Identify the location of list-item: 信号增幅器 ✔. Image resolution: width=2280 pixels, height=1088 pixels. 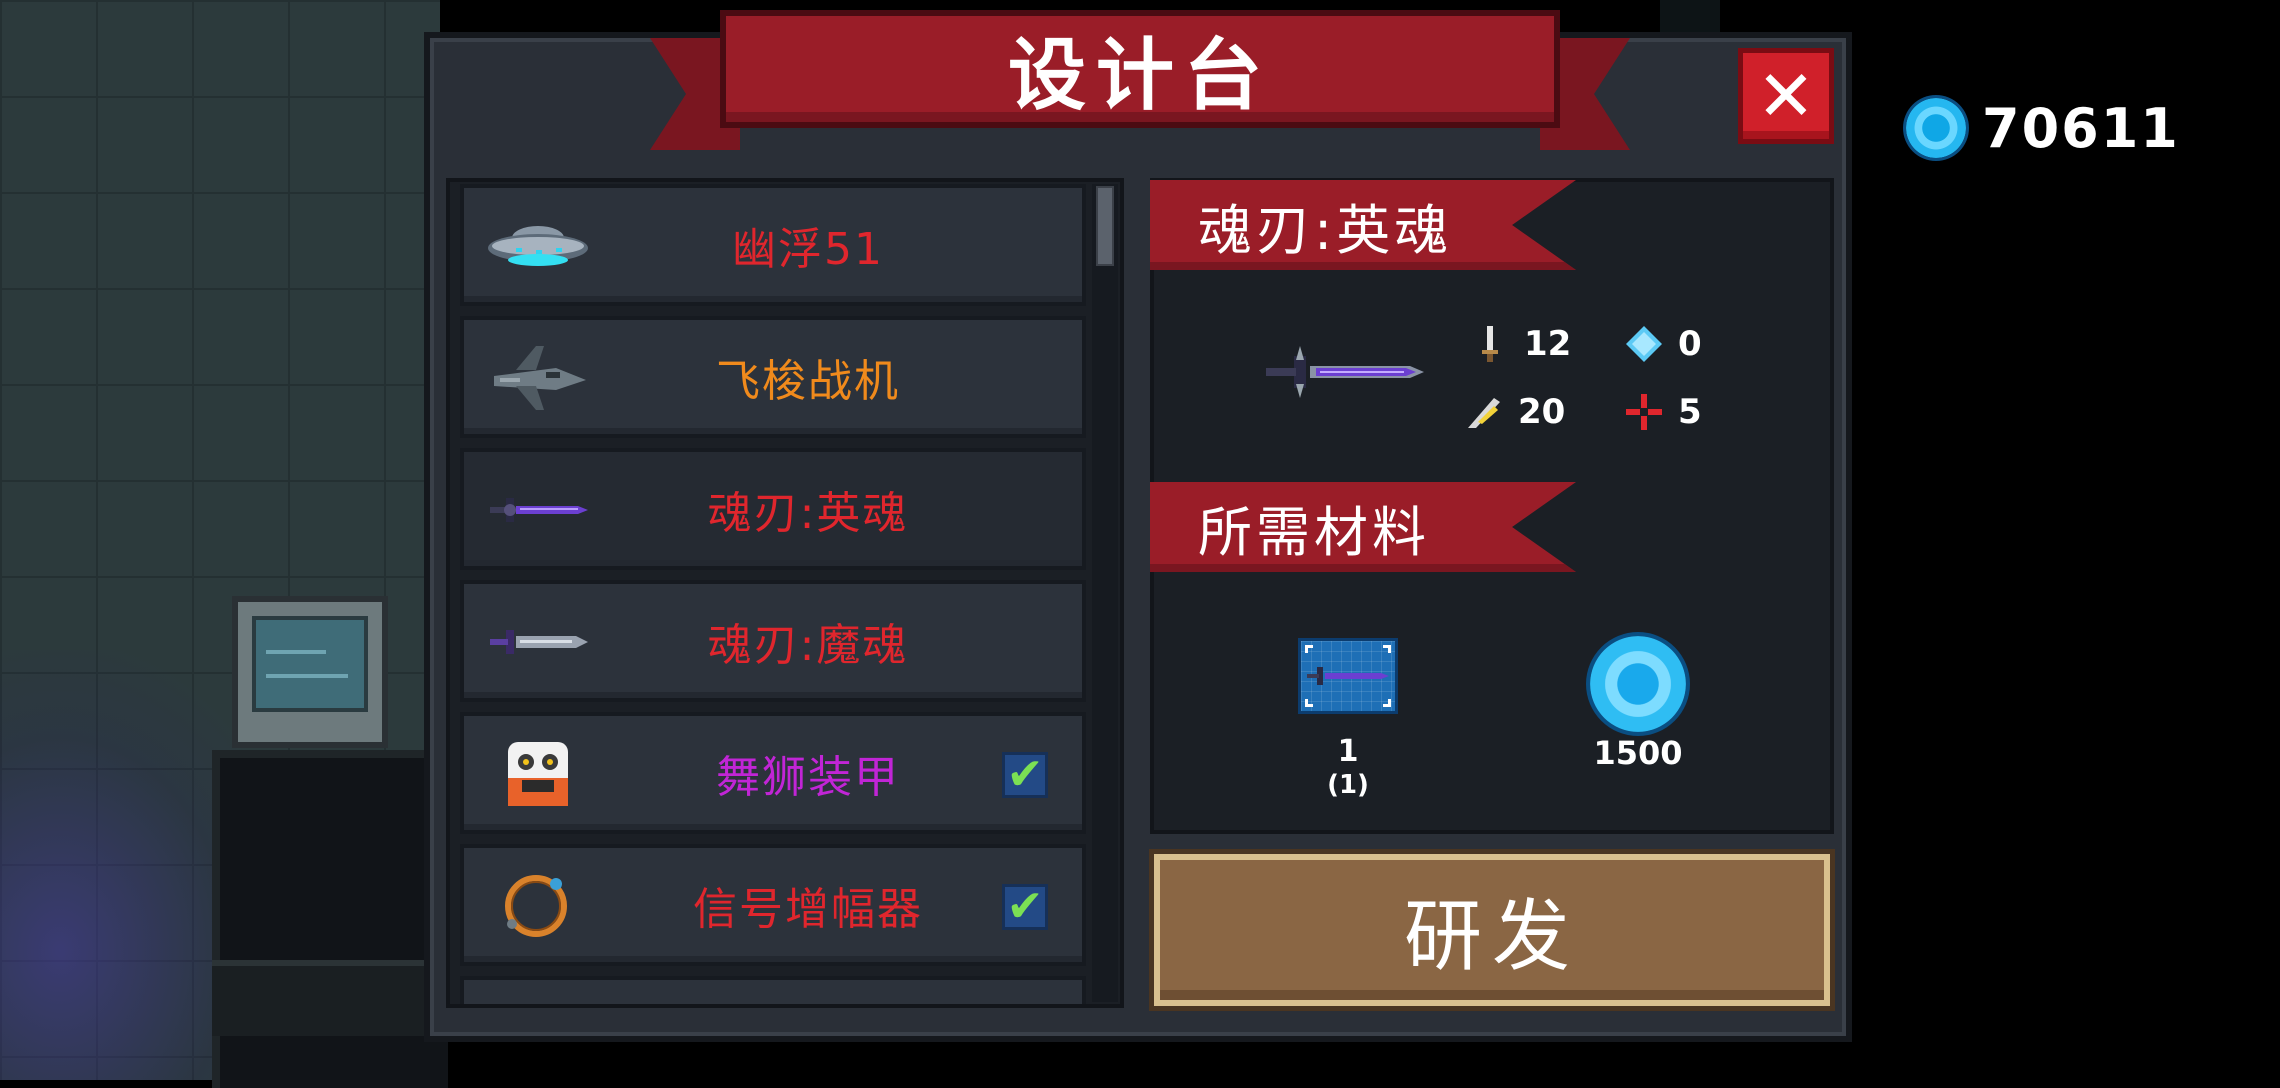
(773, 905).